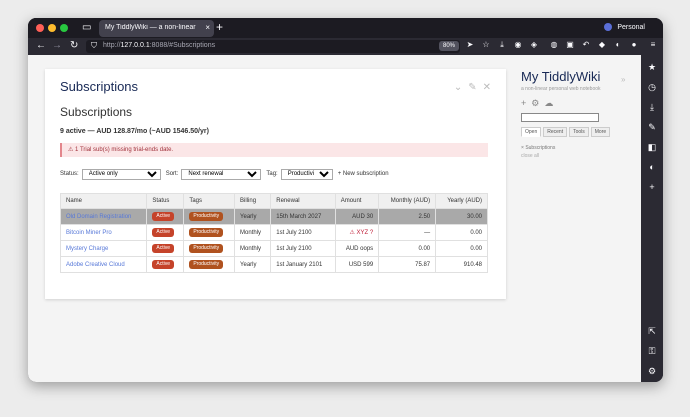 This screenshot has width=690, height=417. Describe the element at coordinates (172, 174) in the screenshot. I see `sort-filter-label: Sort:` at that location.